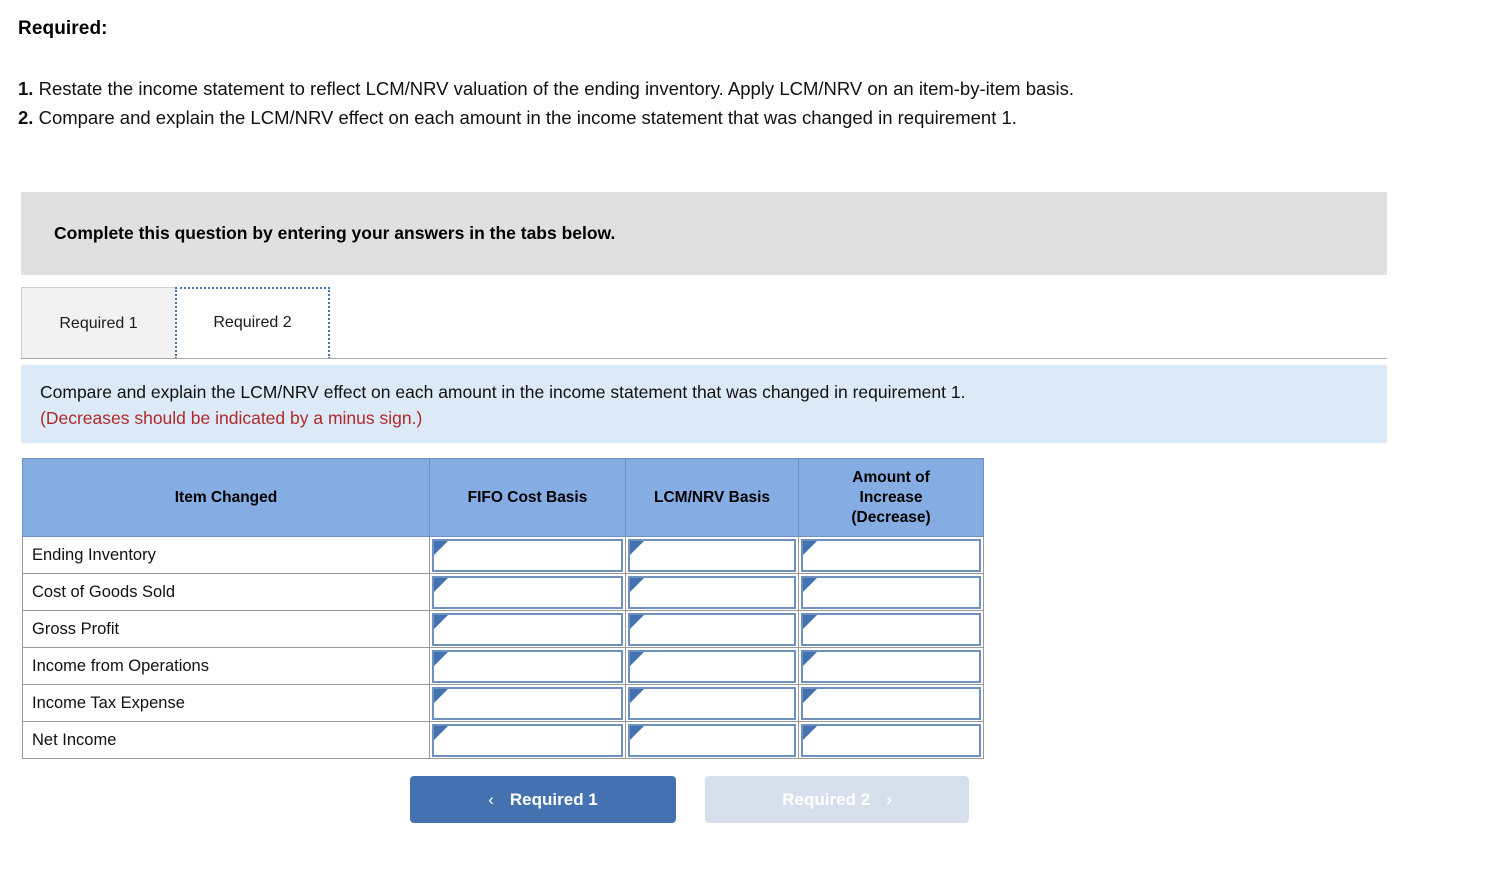  I want to click on amount-header-line-3: (Decrease), so click(891, 517).